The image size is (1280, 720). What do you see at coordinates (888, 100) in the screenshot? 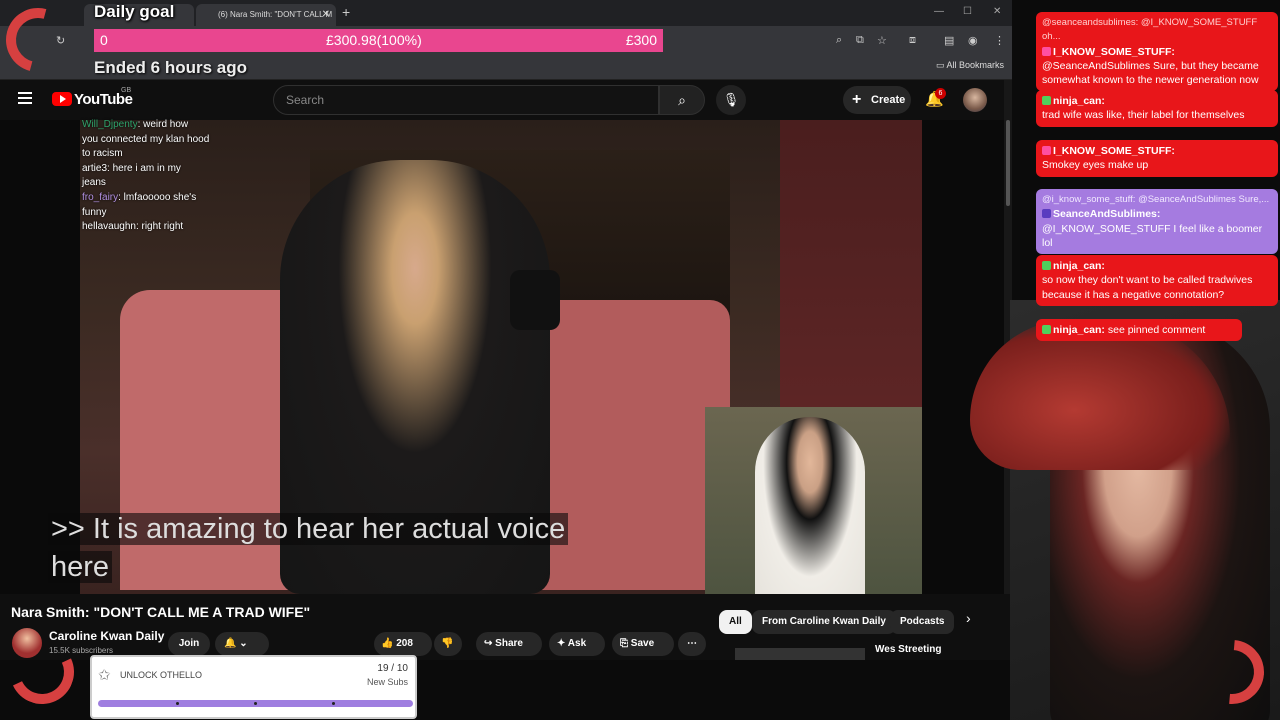
I see `create-label: Create` at bounding box center [888, 100].